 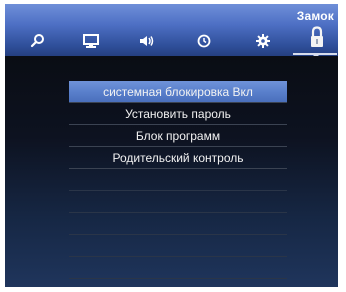 I want to click on menu-title: Замок, so click(x=315, y=16).